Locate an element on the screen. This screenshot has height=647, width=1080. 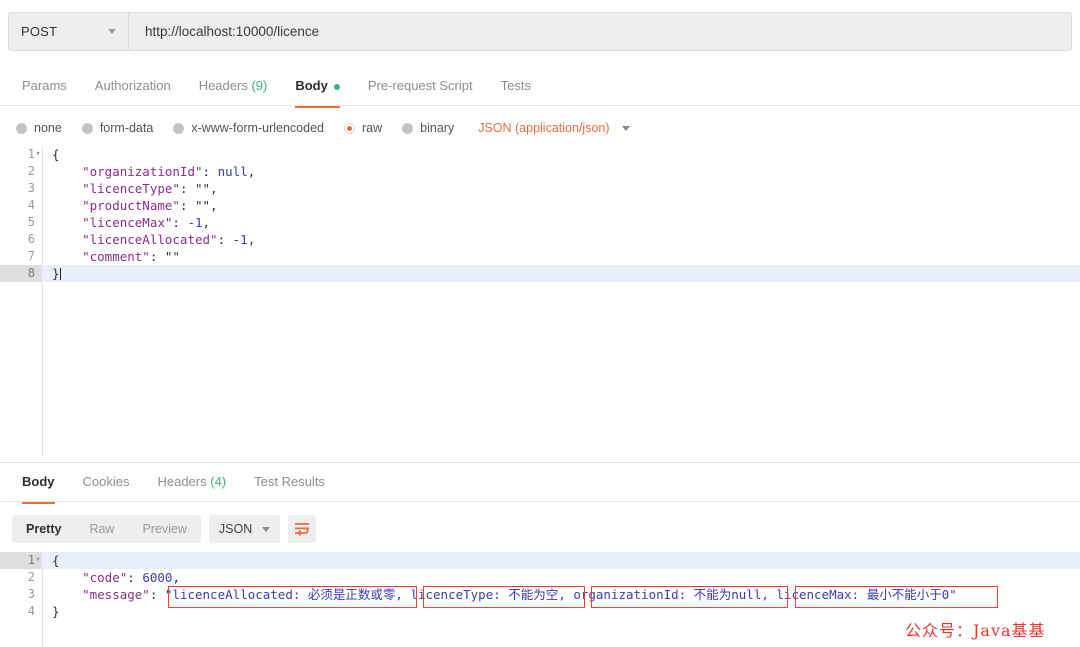
body-type-label: binary is located at coordinates (437, 128).